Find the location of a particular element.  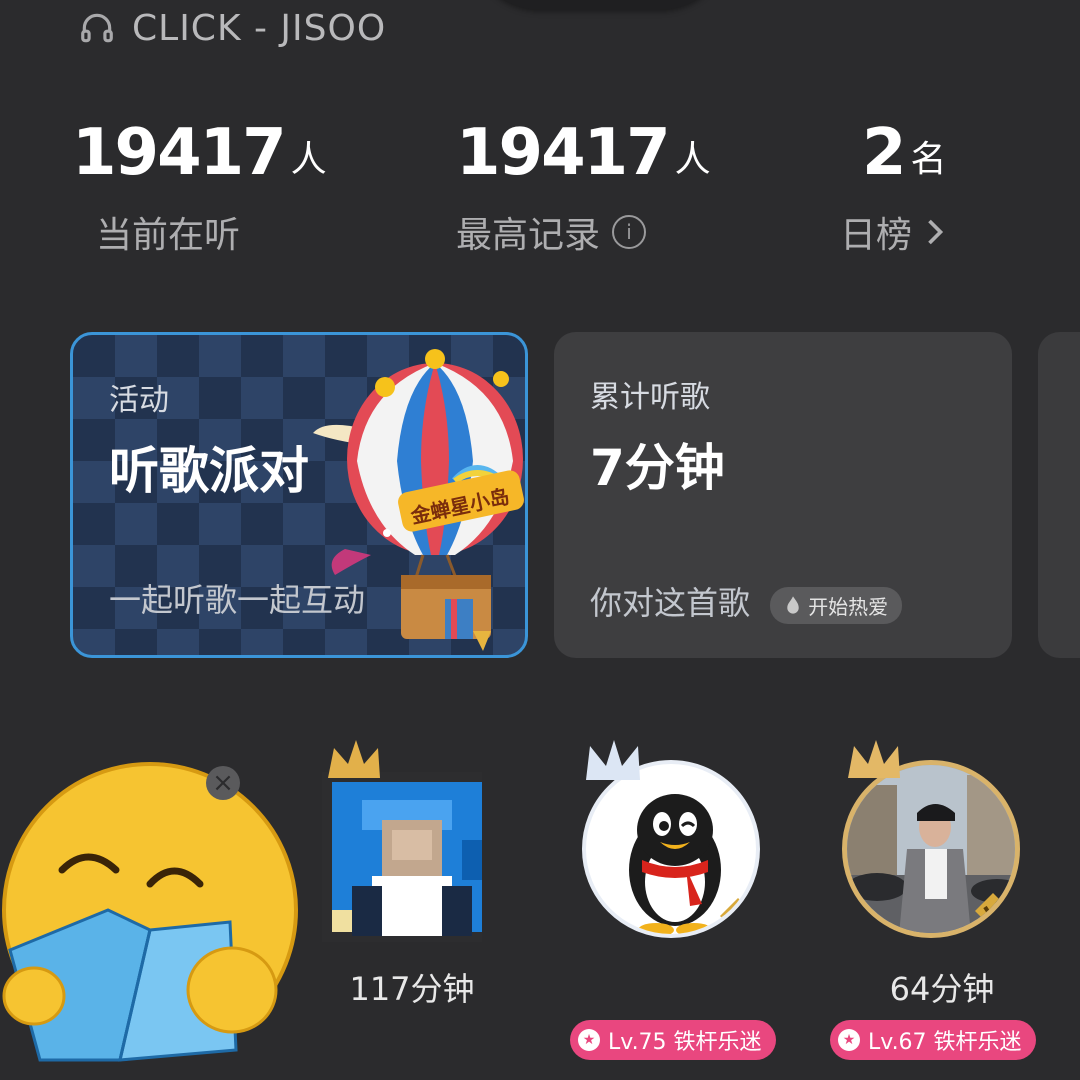

start-loving-label: 开始热爱 is located at coordinates (848, 606).